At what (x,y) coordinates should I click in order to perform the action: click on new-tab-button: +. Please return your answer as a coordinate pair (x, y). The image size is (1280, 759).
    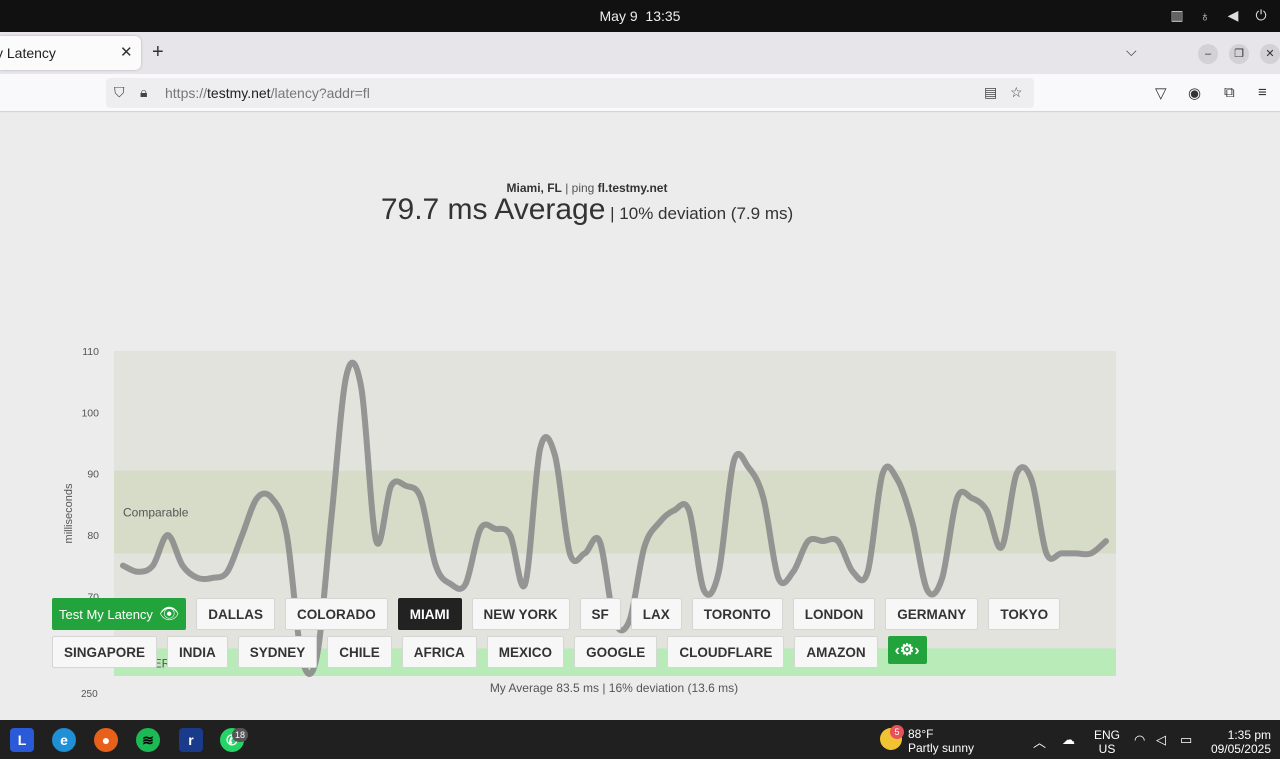
    Looking at the image, I should click on (158, 52).